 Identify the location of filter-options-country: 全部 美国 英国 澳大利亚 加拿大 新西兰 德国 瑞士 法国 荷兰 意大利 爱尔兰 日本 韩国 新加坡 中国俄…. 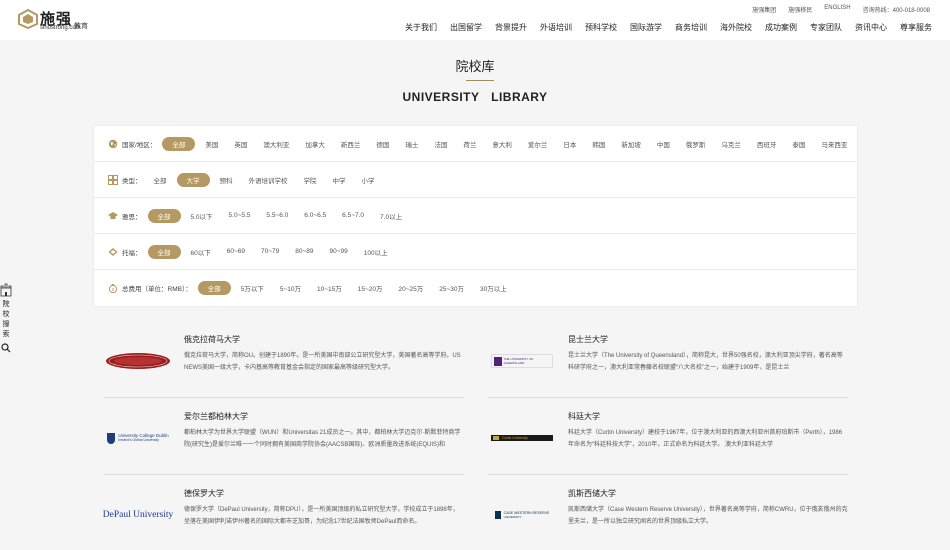
(509, 143).